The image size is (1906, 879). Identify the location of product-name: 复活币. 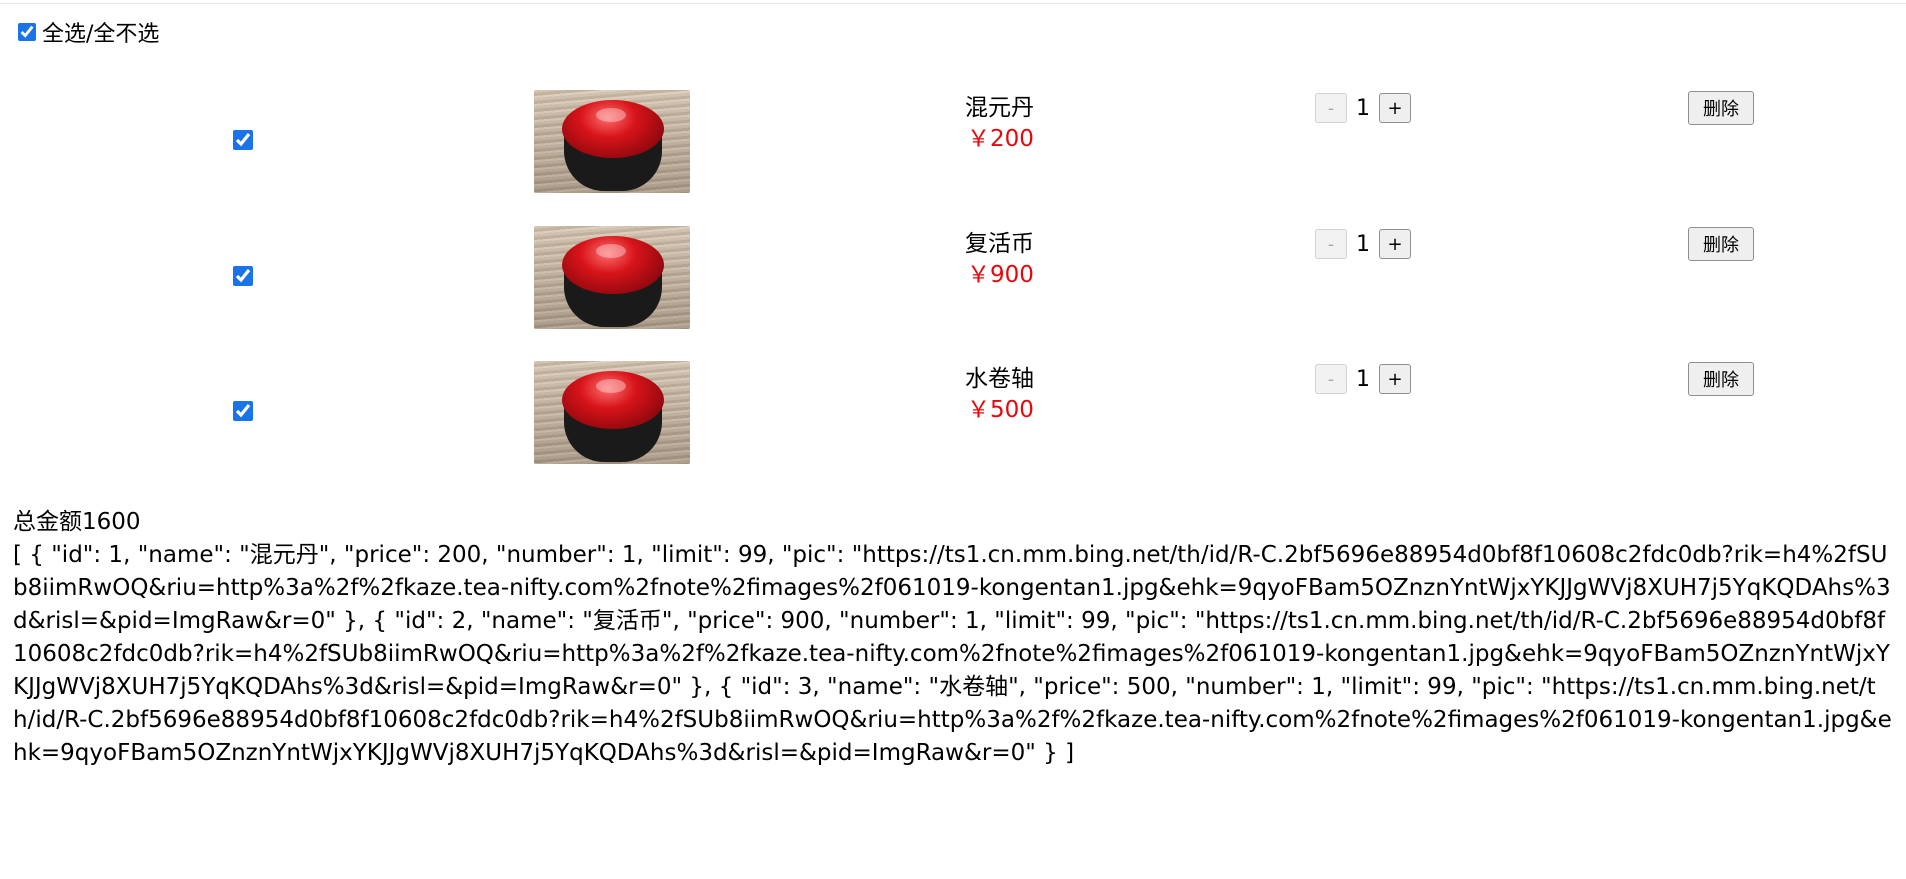
(999, 244).